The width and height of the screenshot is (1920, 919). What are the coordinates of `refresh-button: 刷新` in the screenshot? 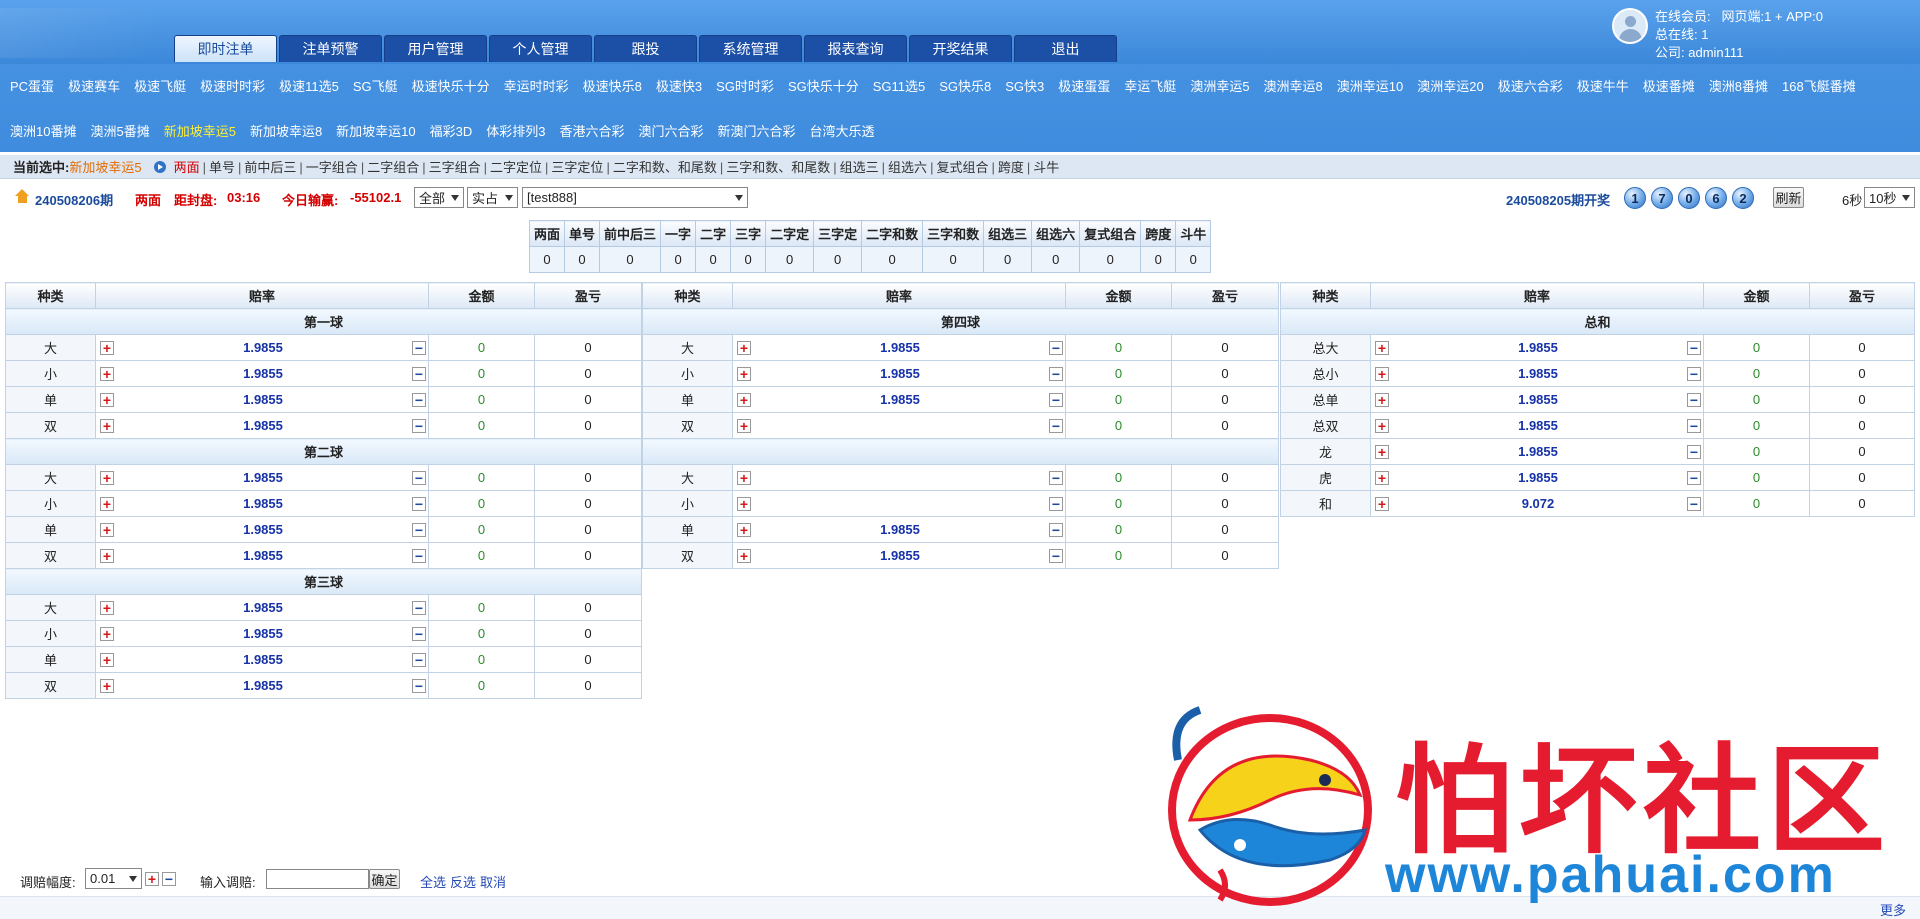 It's located at (1788, 197).